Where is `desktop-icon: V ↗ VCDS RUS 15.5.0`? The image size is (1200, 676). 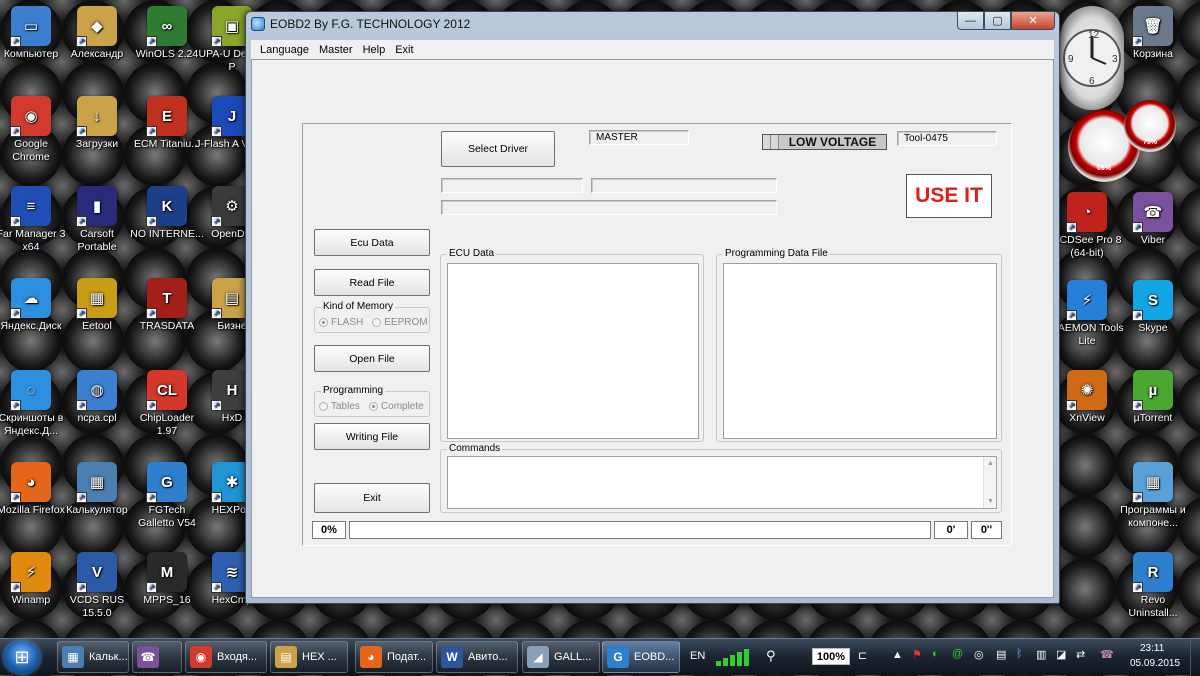
desktop-icon: V ↗ VCDS RUS 15.5.0 is located at coordinates (97, 586).